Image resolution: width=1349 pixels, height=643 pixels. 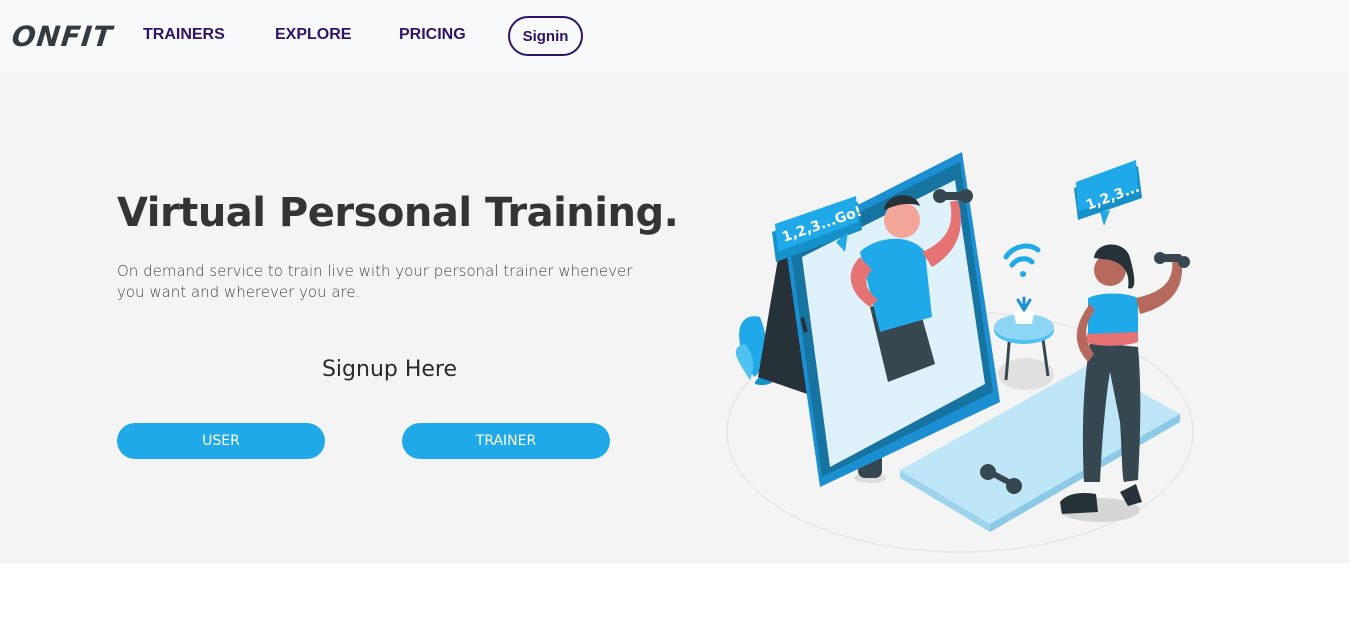 What do you see at coordinates (313, 35) in the screenshot?
I see `nav-link-explore: EXPLORE` at bounding box center [313, 35].